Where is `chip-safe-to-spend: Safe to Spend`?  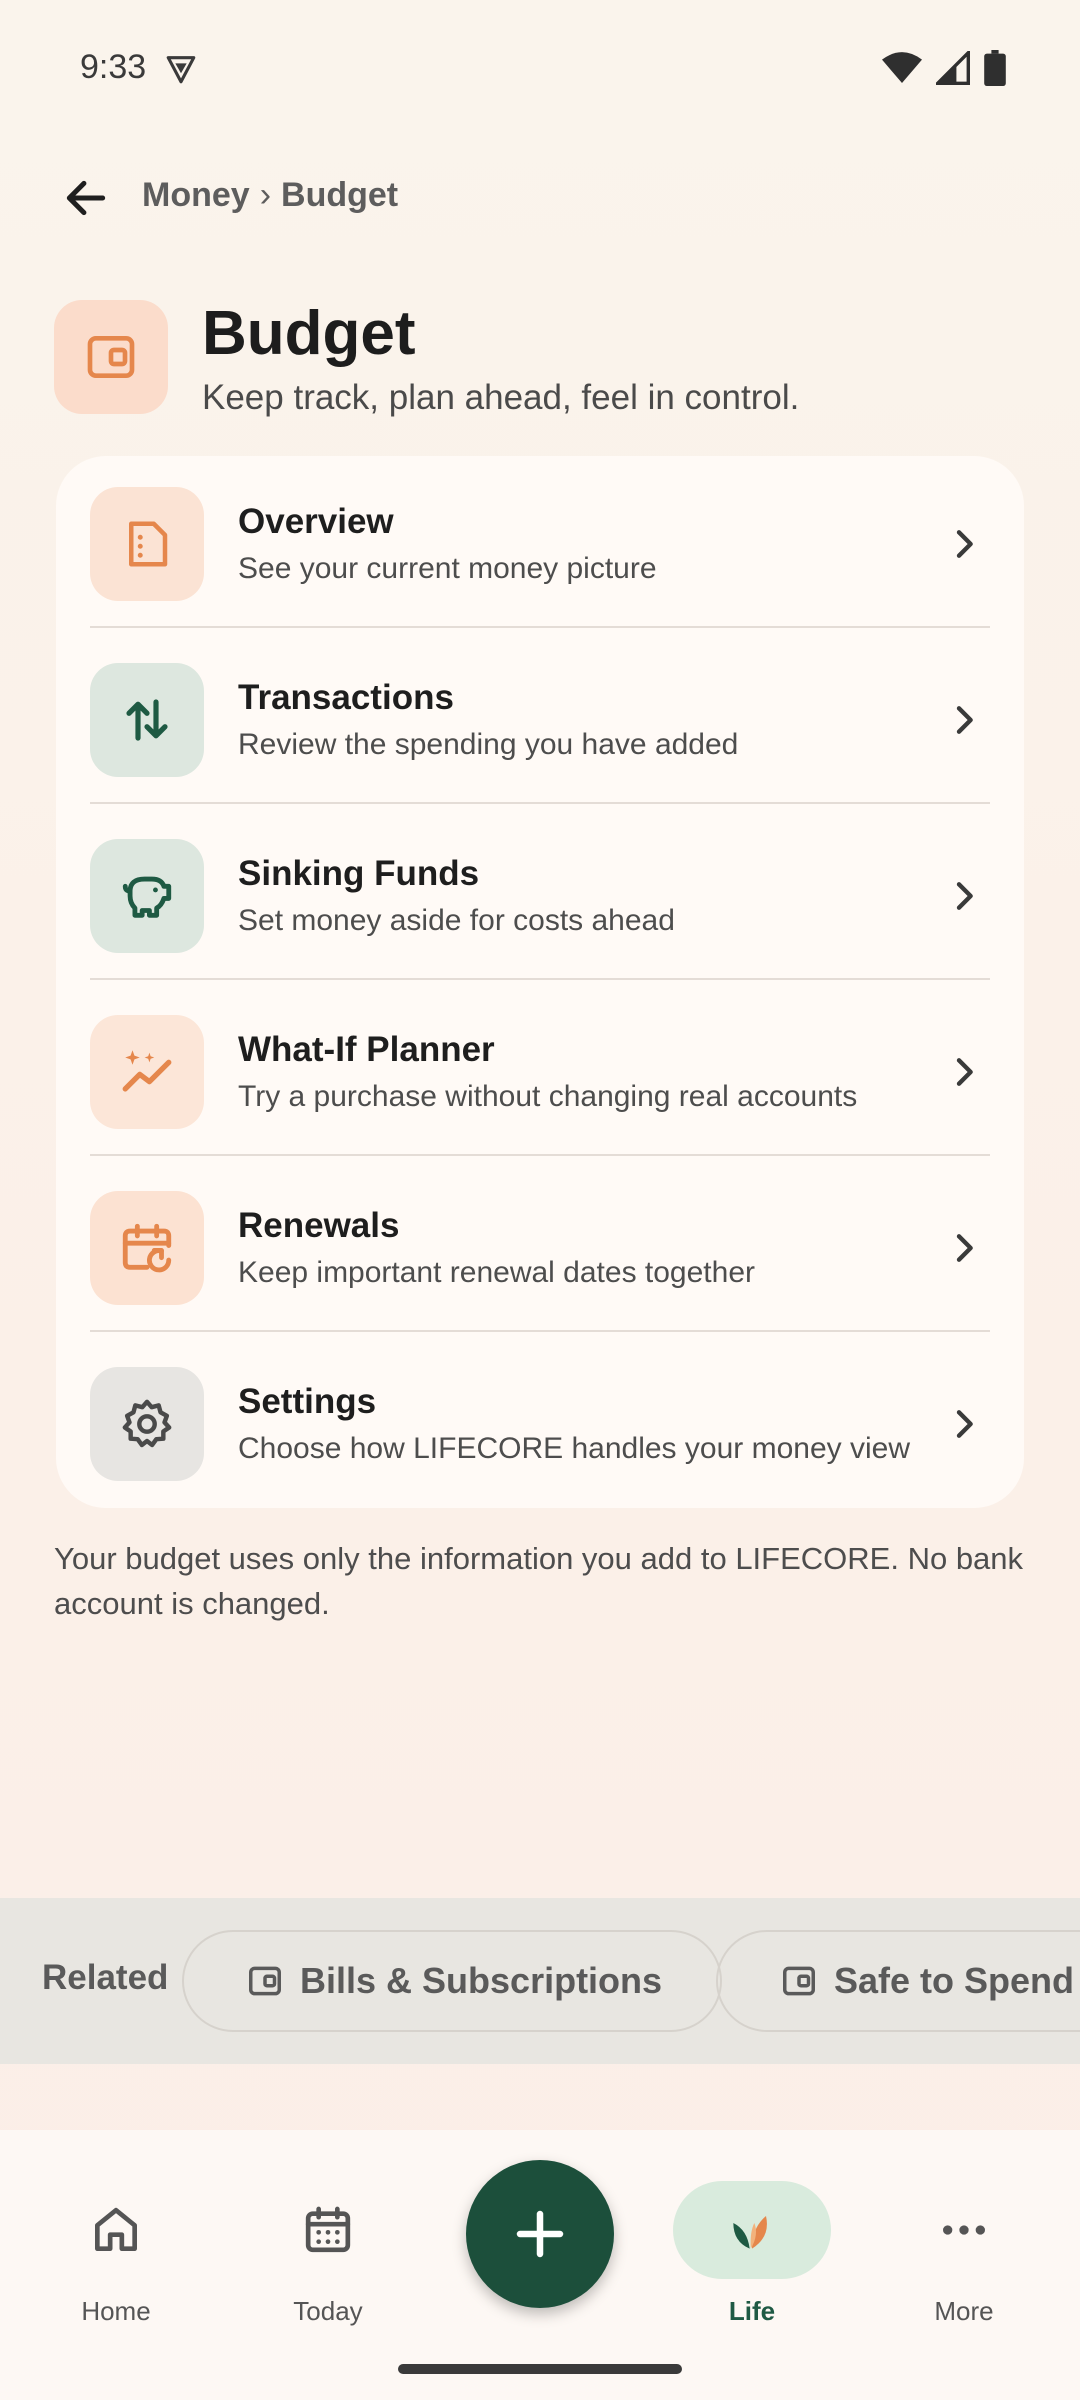
chip-safe-to-spend: Safe to Spend is located at coordinates (898, 1981).